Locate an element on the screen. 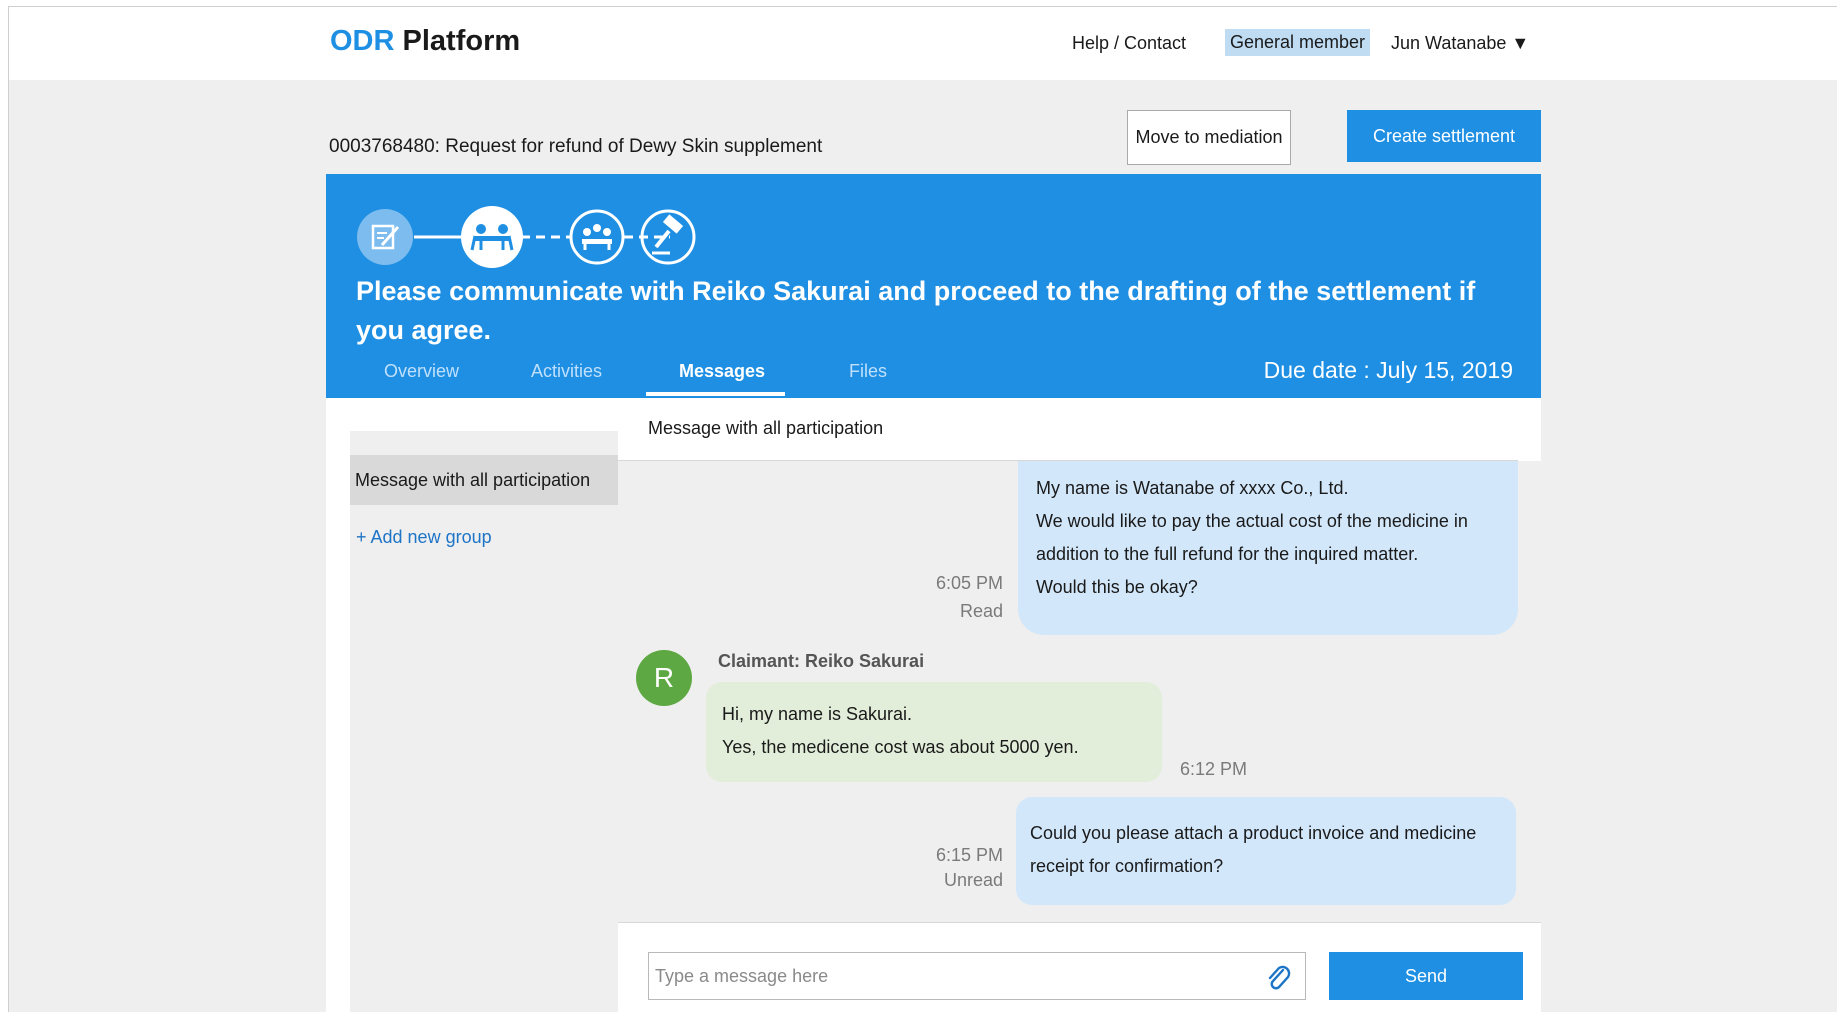 This screenshot has width=1837, height=1012. message-input is located at coordinates (977, 976).